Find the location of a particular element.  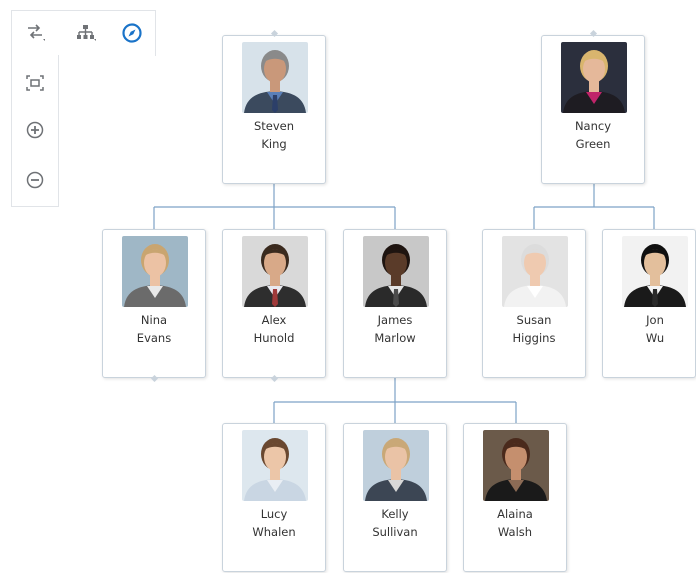

zoom-to-fit-icon is located at coordinates (35, 83).